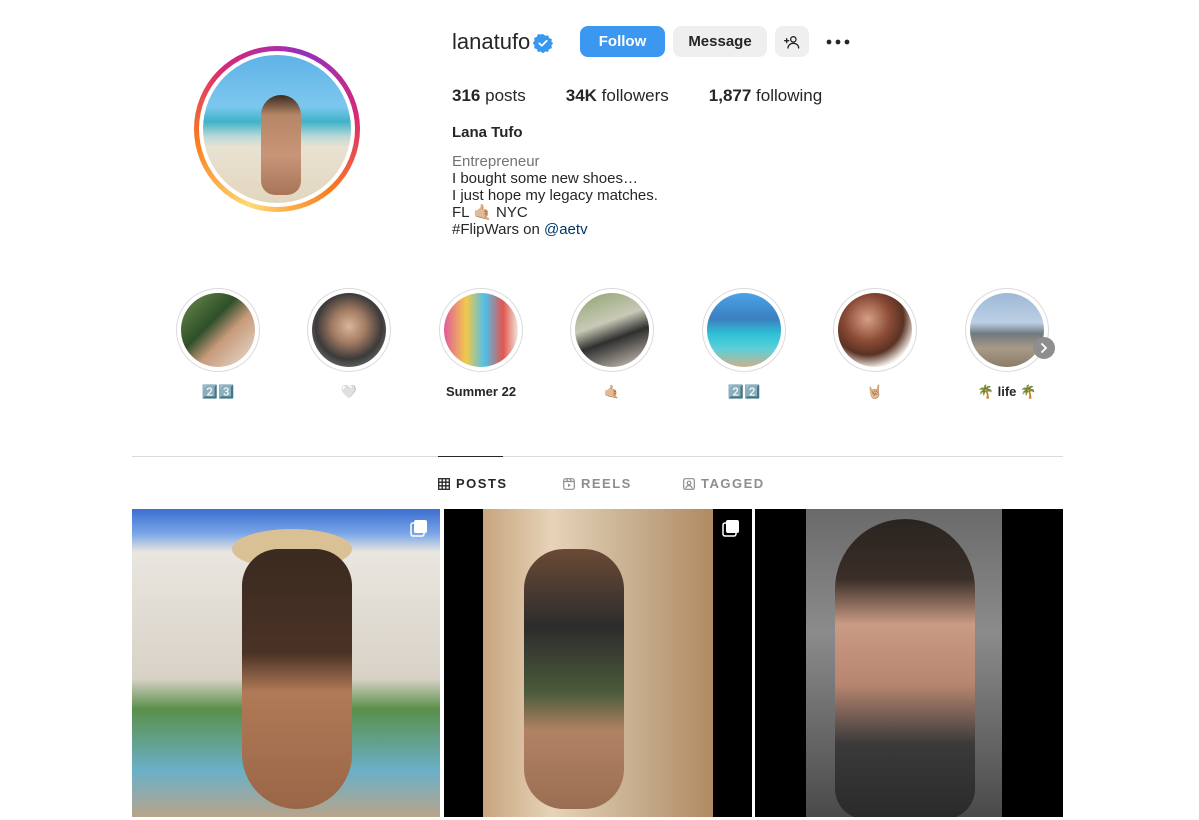 This screenshot has height=820, width=1199. I want to click on avatar-photo, so click(277, 129).